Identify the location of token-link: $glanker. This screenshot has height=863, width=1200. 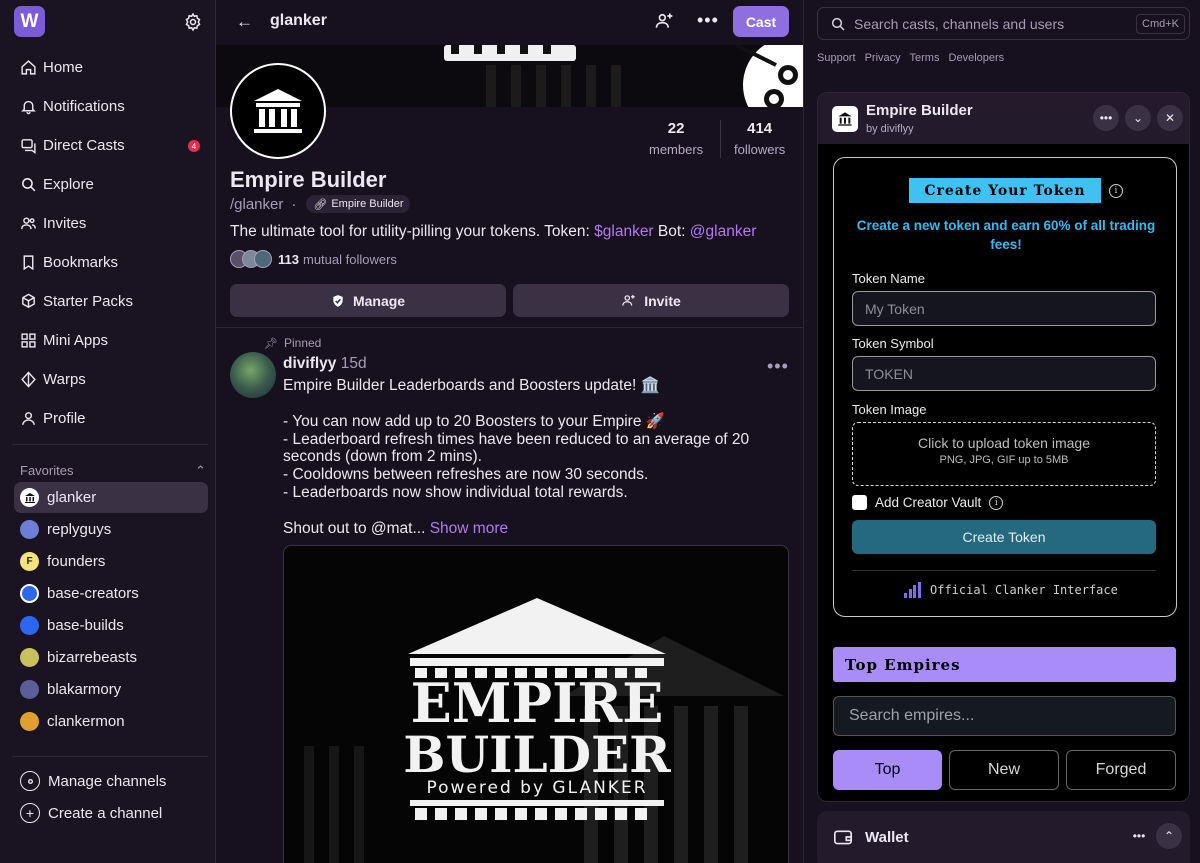
(623, 231).